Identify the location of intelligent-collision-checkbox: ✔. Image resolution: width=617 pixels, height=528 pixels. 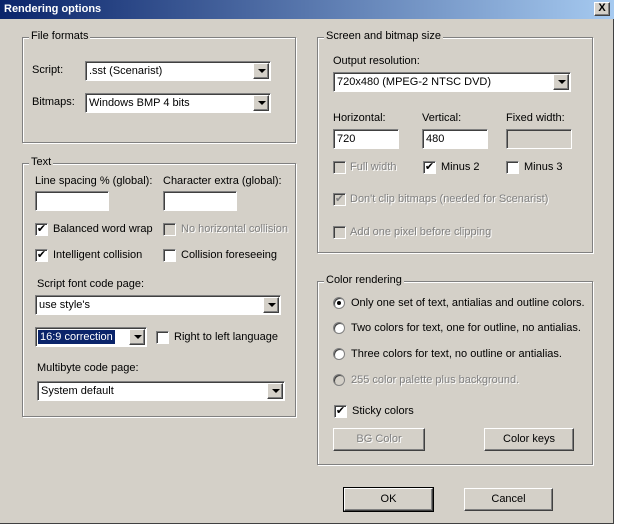
(41, 255).